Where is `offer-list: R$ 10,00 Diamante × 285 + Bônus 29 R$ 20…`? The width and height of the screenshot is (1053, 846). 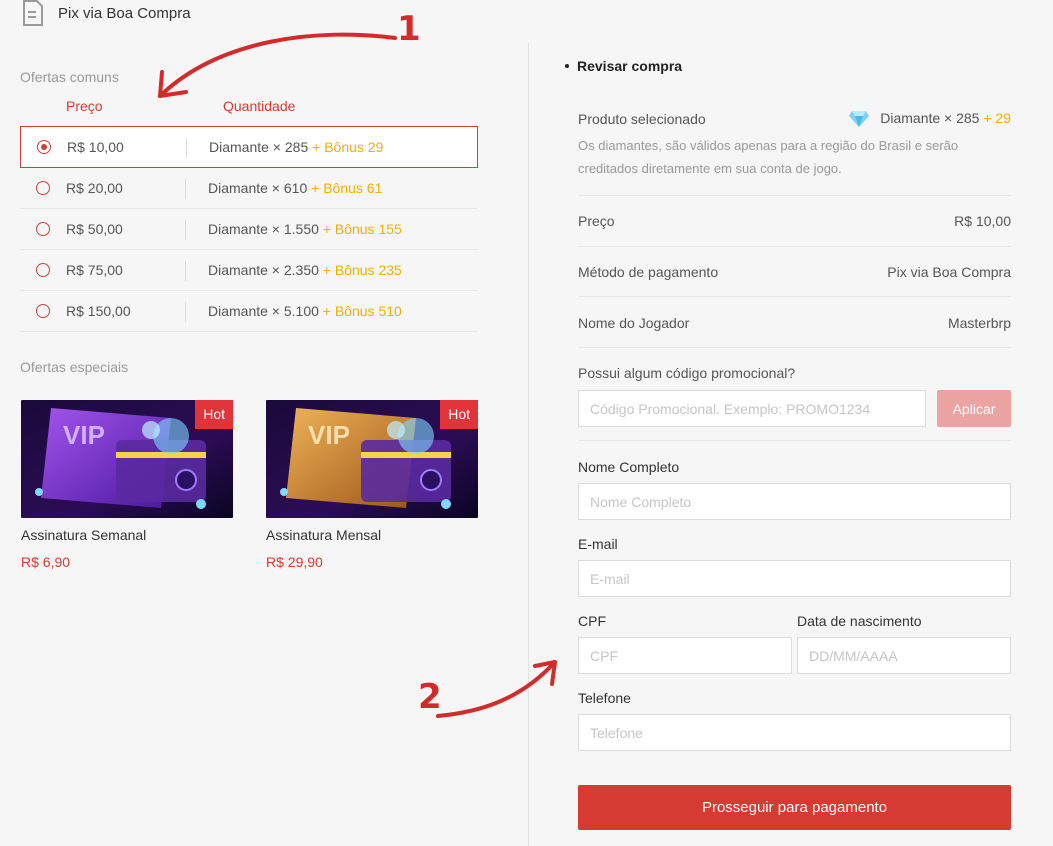 offer-list: R$ 10,00 Diamante × 285 + Bônus 29 R$ 20… is located at coordinates (249, 229).